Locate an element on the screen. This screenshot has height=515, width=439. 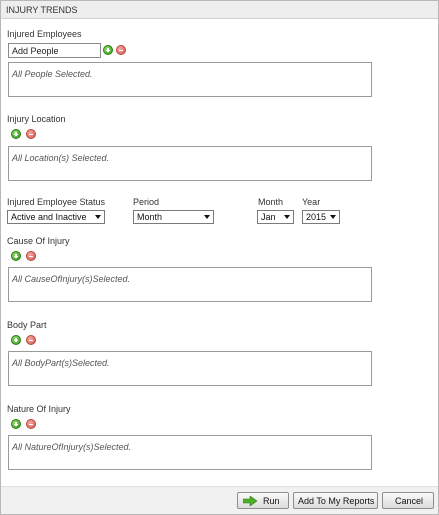
cause-selection-text: All CauseOfInjury(s)Selected. is located at coordinates (71, 279).